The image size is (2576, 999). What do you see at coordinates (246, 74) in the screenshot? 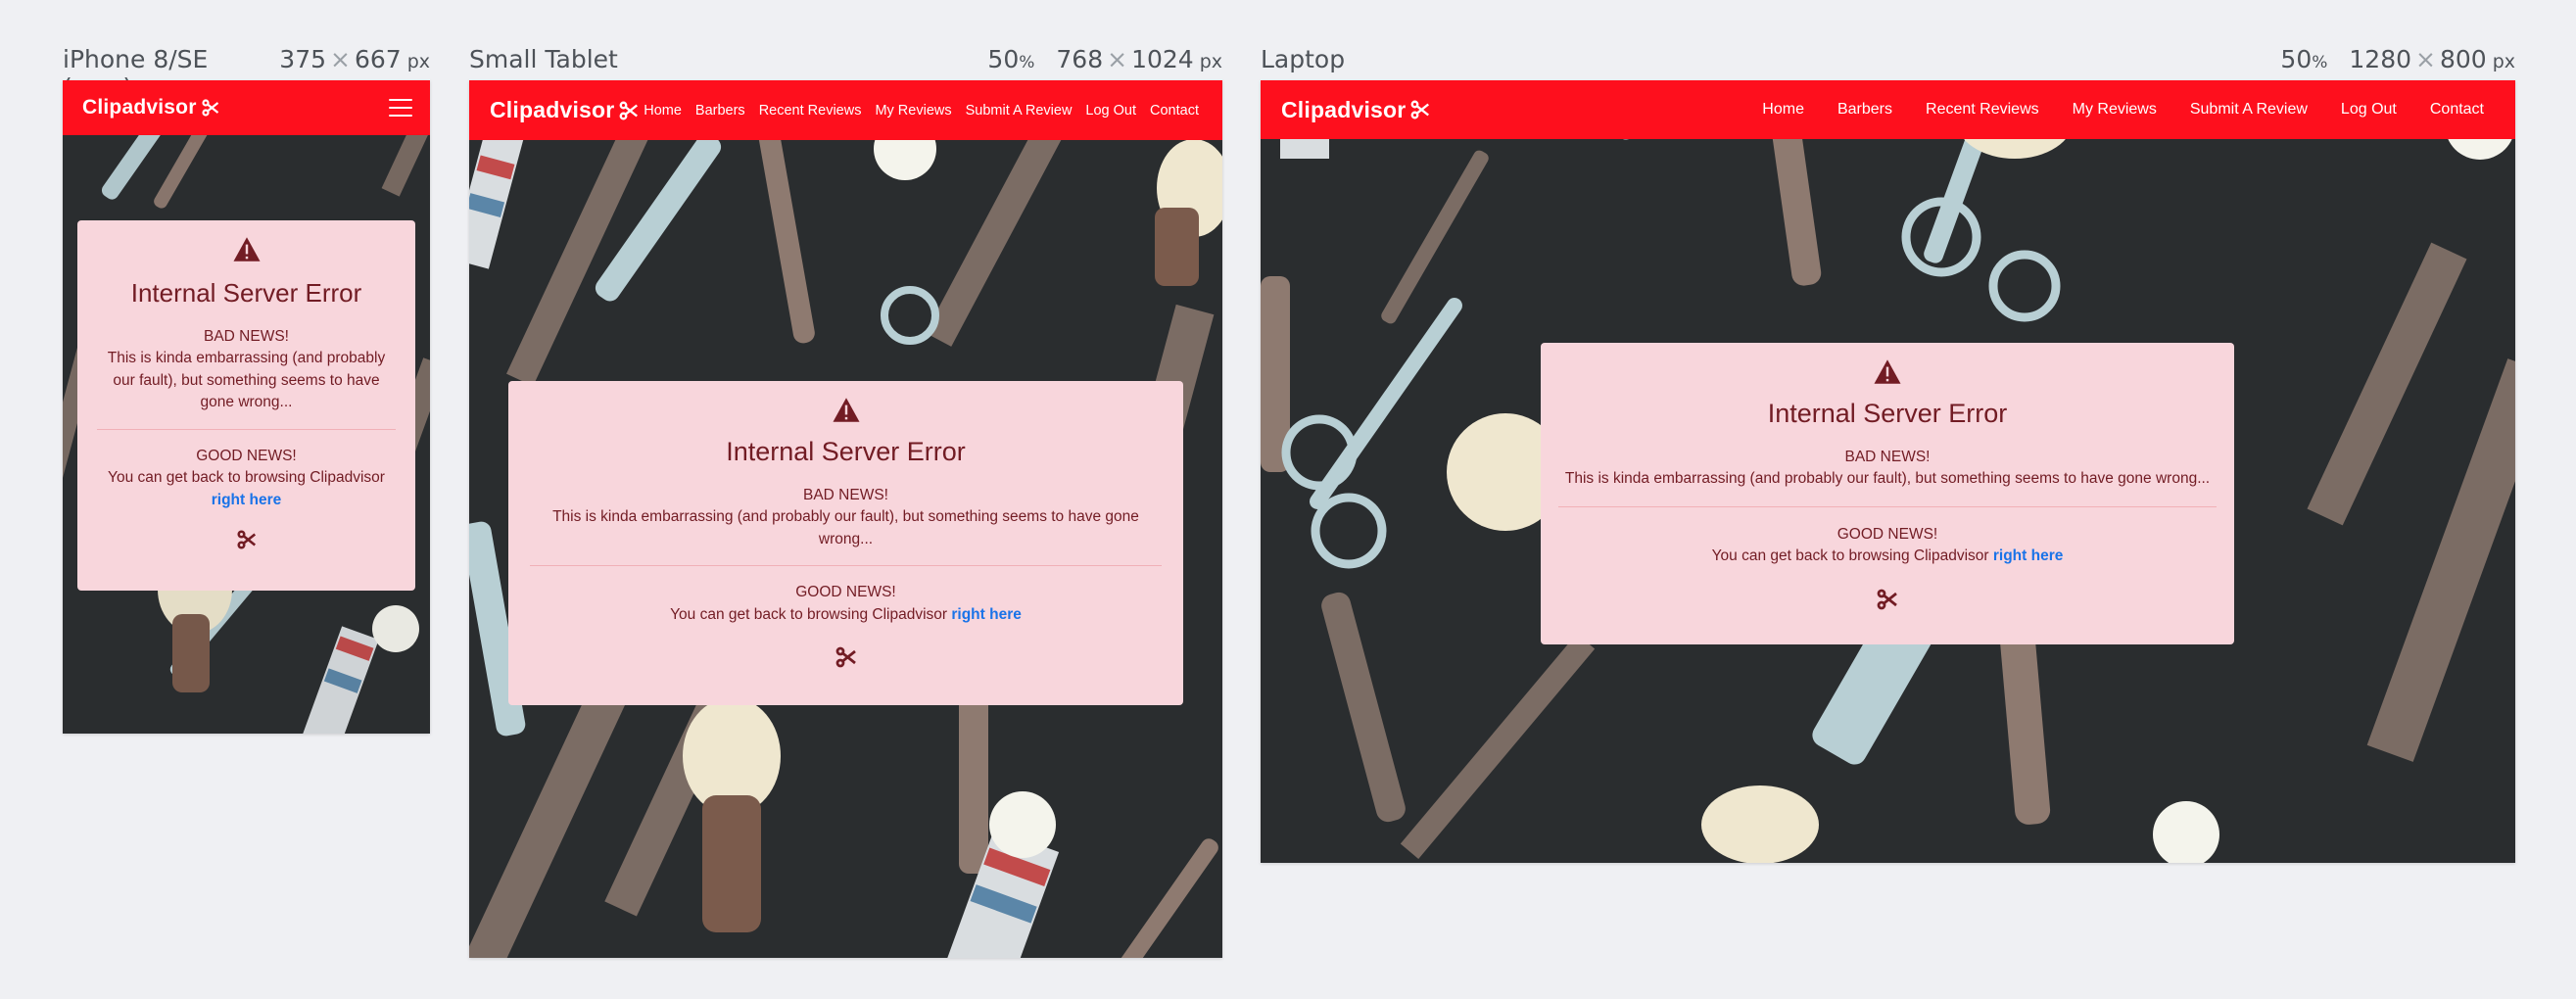
I see `device-header-phone: iPhone 8/SE (new) 375×667px` at bounding box center [246, 74].